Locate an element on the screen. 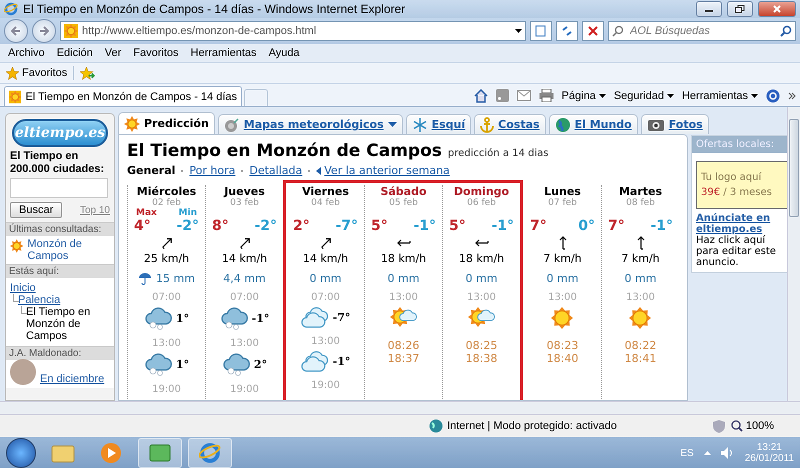 This screenshot has width=800, height=468. command-menu: Seguridad is located at coordinates (644, 96).